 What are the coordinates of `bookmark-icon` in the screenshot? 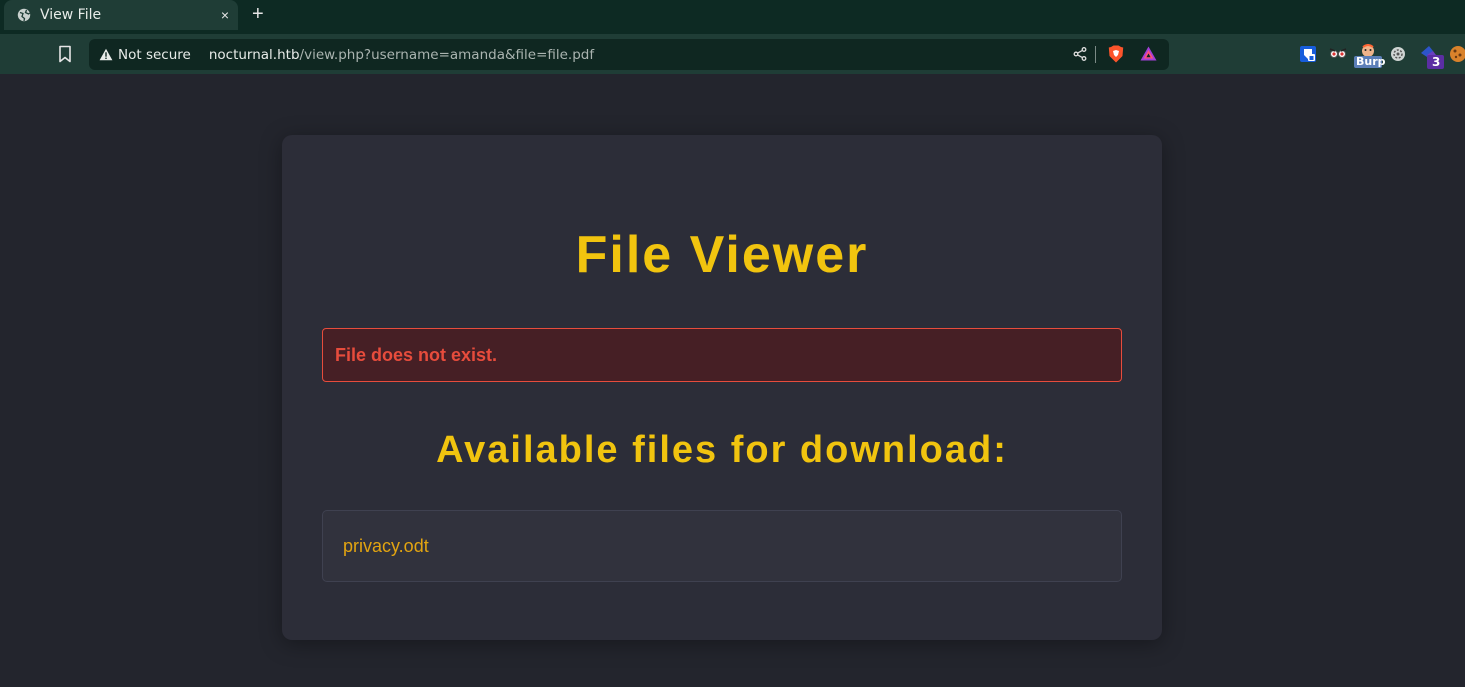 It's located at (65, 56).